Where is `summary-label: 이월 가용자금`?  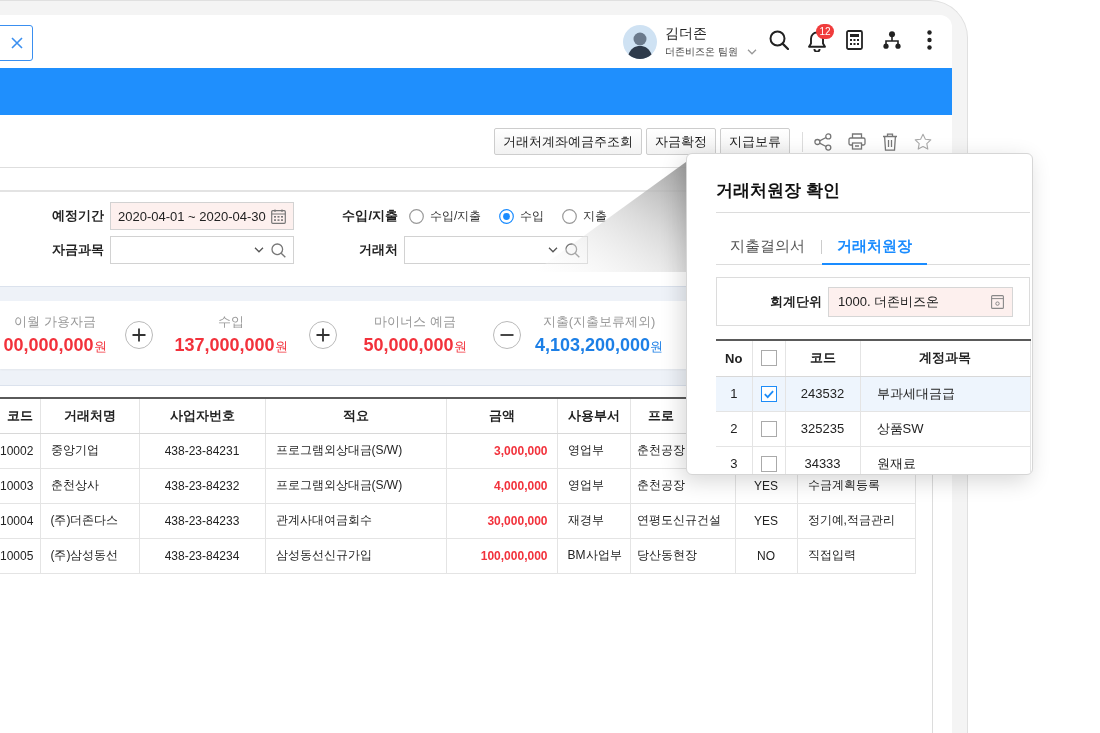
summary-label: 이월 가용자금 is located at coordinates (55, 322).